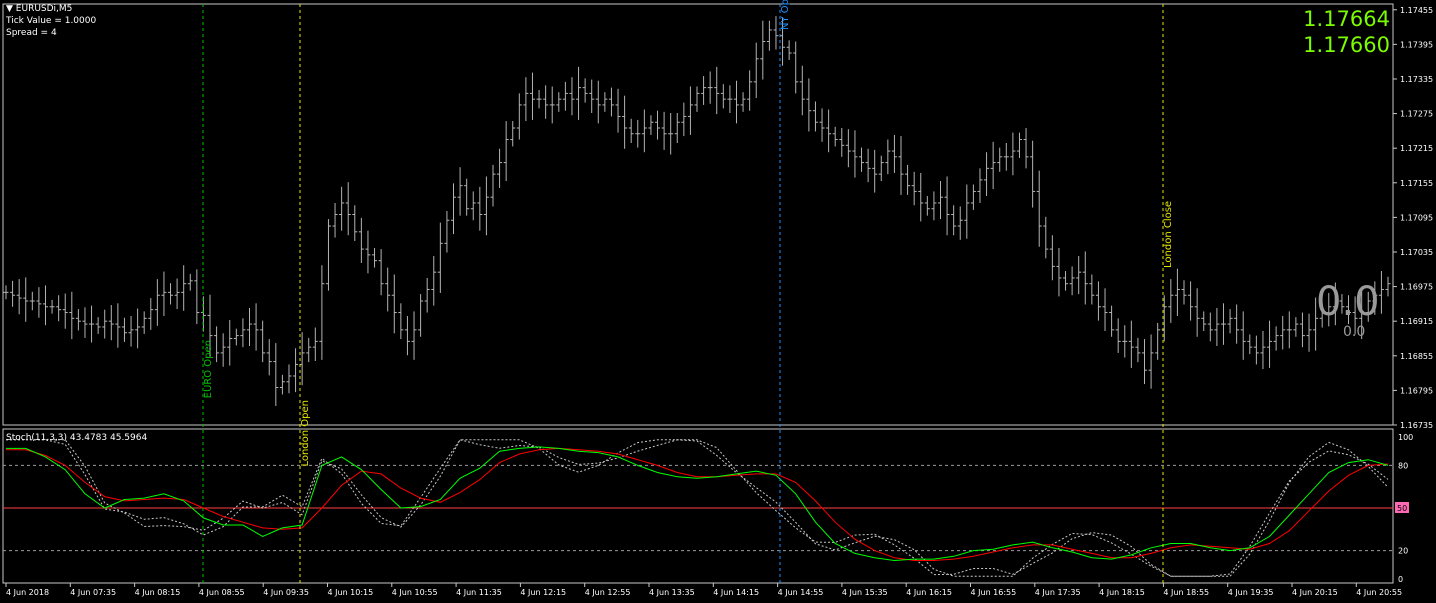 The width and height of the screenshot is (1436, 603). Describe the element at coordinates (1315, 592) in the screenshot. I see `time-axis-label: 4 Jun 20:15` at that location.